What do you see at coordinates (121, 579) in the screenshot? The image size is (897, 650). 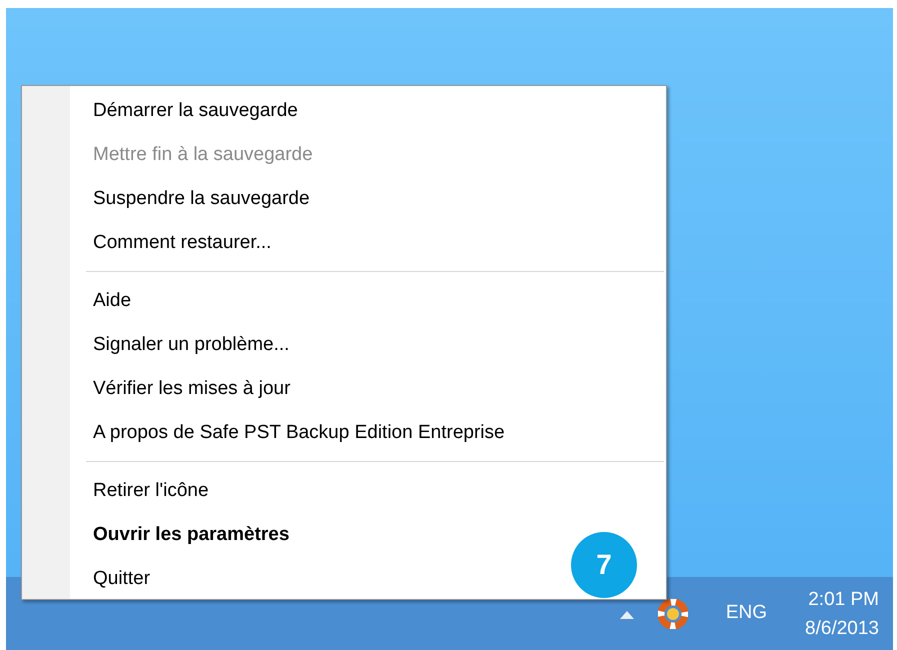 I see `menu-item: Quitter` at bounding box center [121, 579].